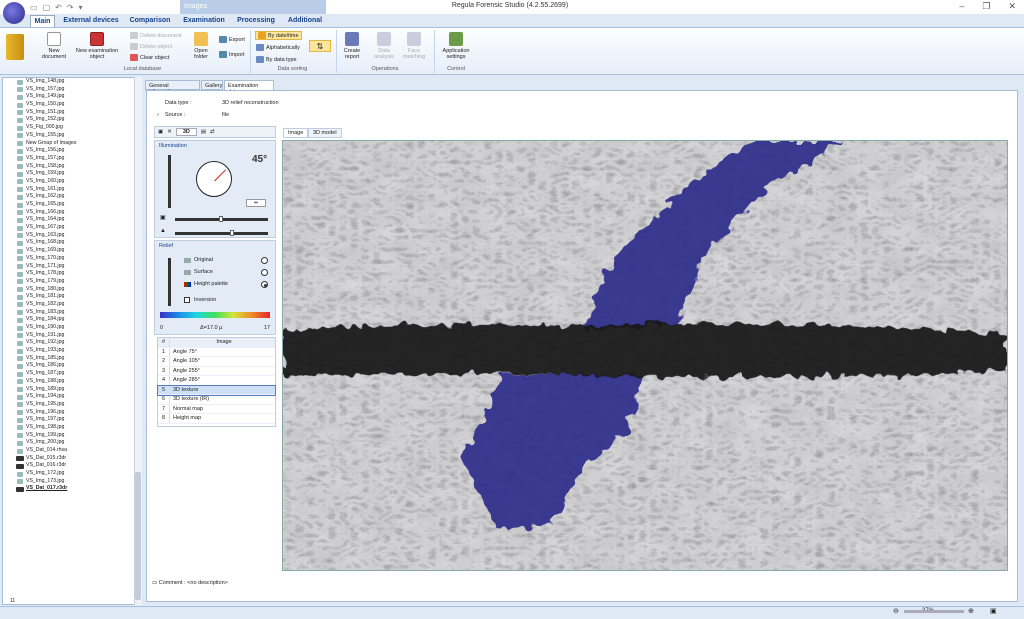 Image resolution: width=1024 pixels, height=619 pixels. I want to click on tree-item: VS_Img_173.jpg, so click(68, 482).